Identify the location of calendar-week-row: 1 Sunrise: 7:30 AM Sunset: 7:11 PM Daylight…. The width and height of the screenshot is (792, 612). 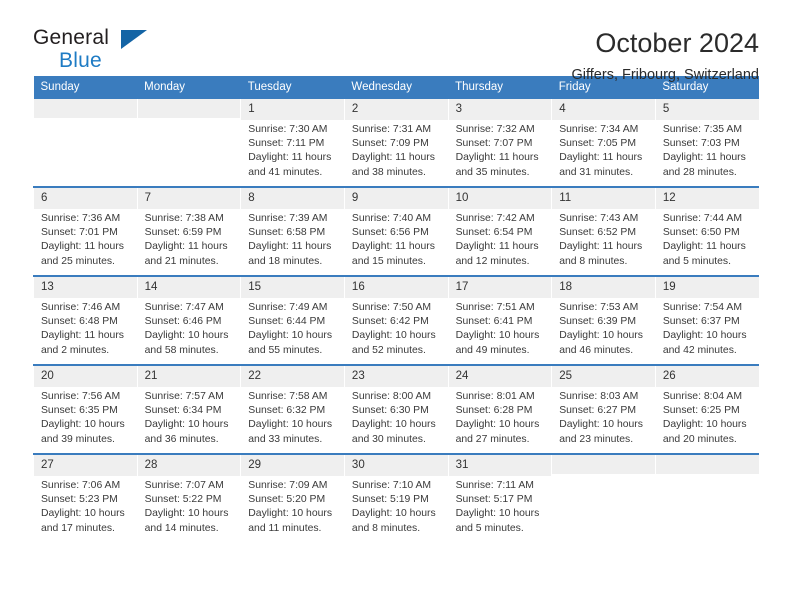
(396, 143).